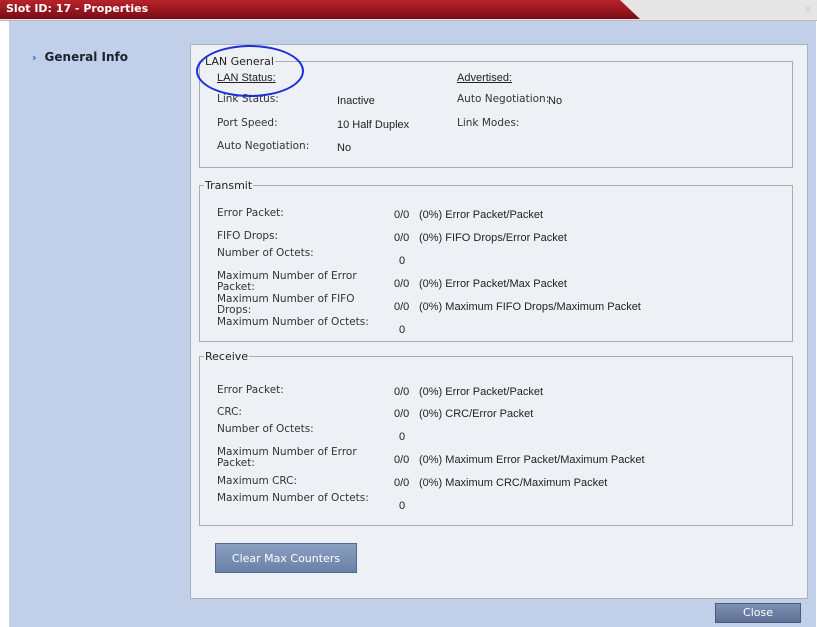 This screenshot has width=817, height=627. What do you see at coordinates (34, 57) in the screenshot?
I see `chevron-right-icon: ›` at bounding box center [34, 57].